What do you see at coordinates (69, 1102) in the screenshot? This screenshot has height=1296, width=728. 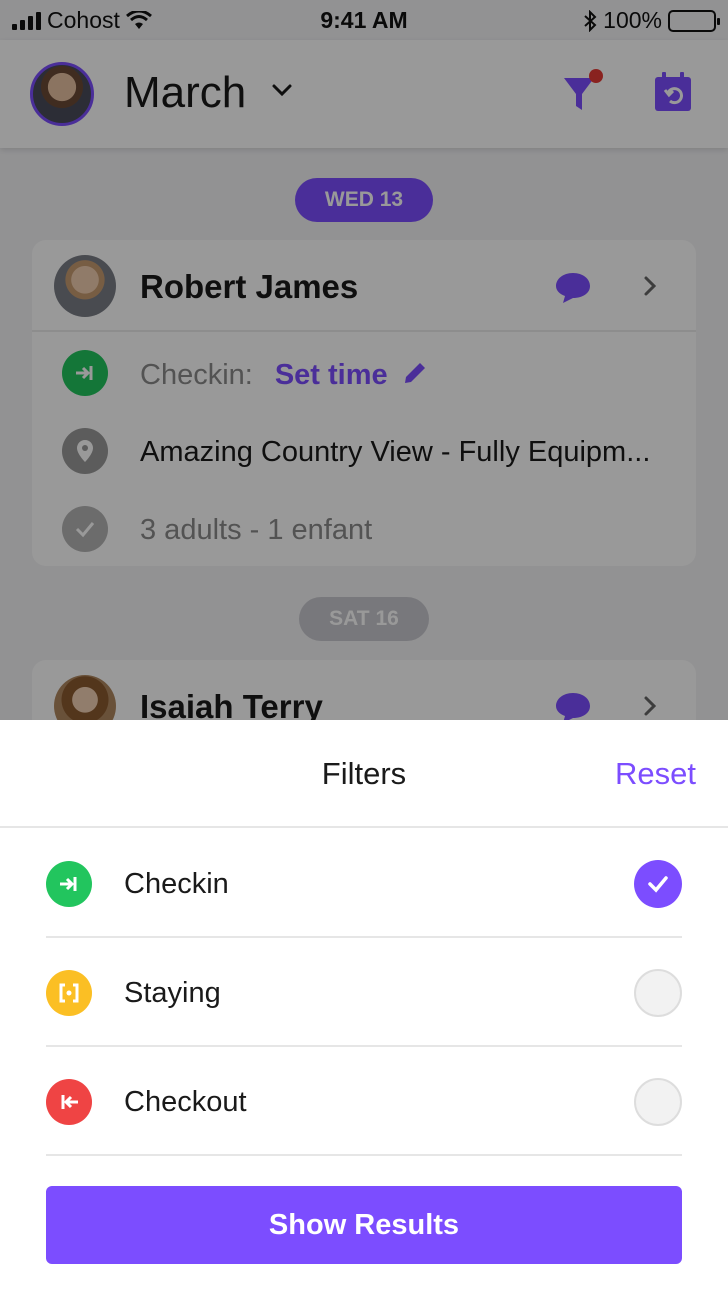 I see `checkout-icon` at bounding box center [69, 1102].